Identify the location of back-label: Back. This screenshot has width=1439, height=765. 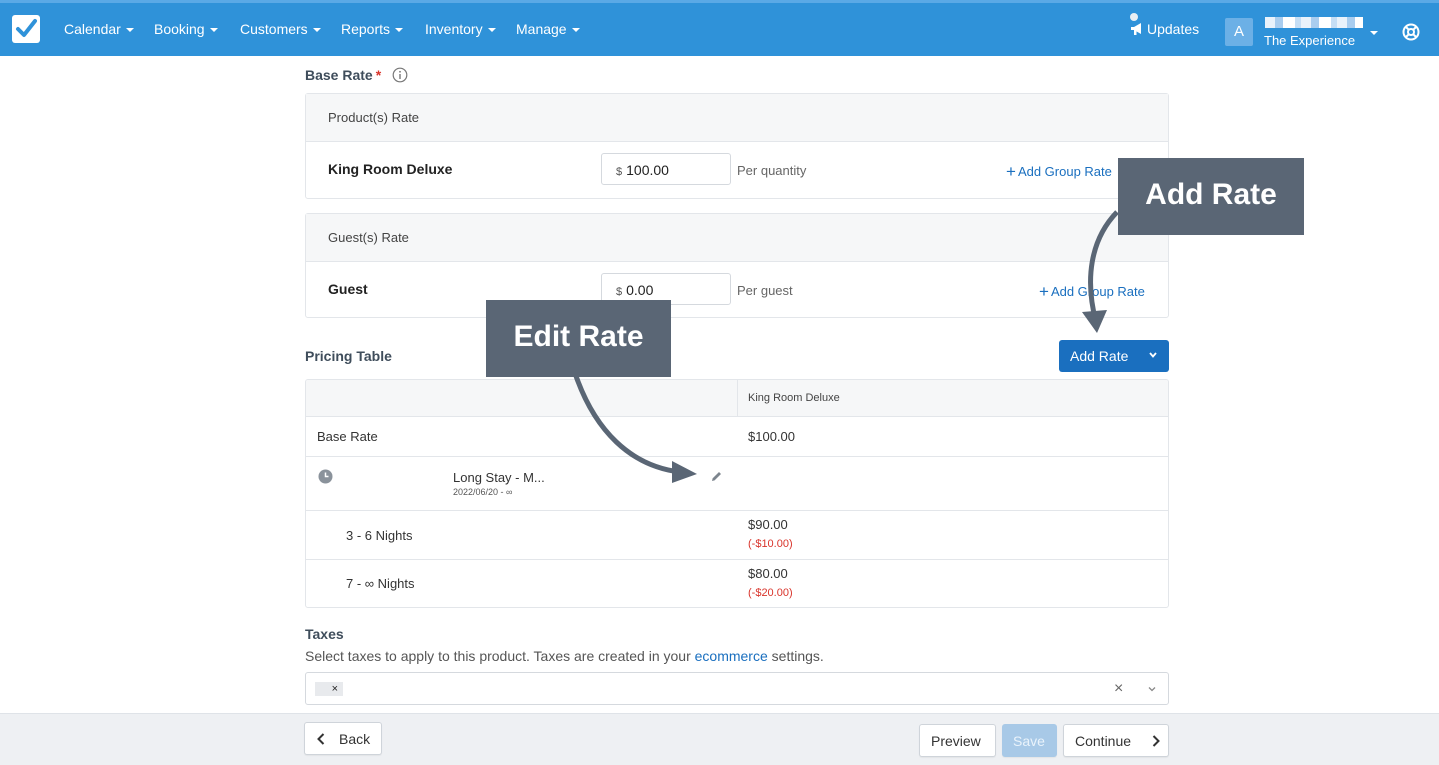
(355, 739).